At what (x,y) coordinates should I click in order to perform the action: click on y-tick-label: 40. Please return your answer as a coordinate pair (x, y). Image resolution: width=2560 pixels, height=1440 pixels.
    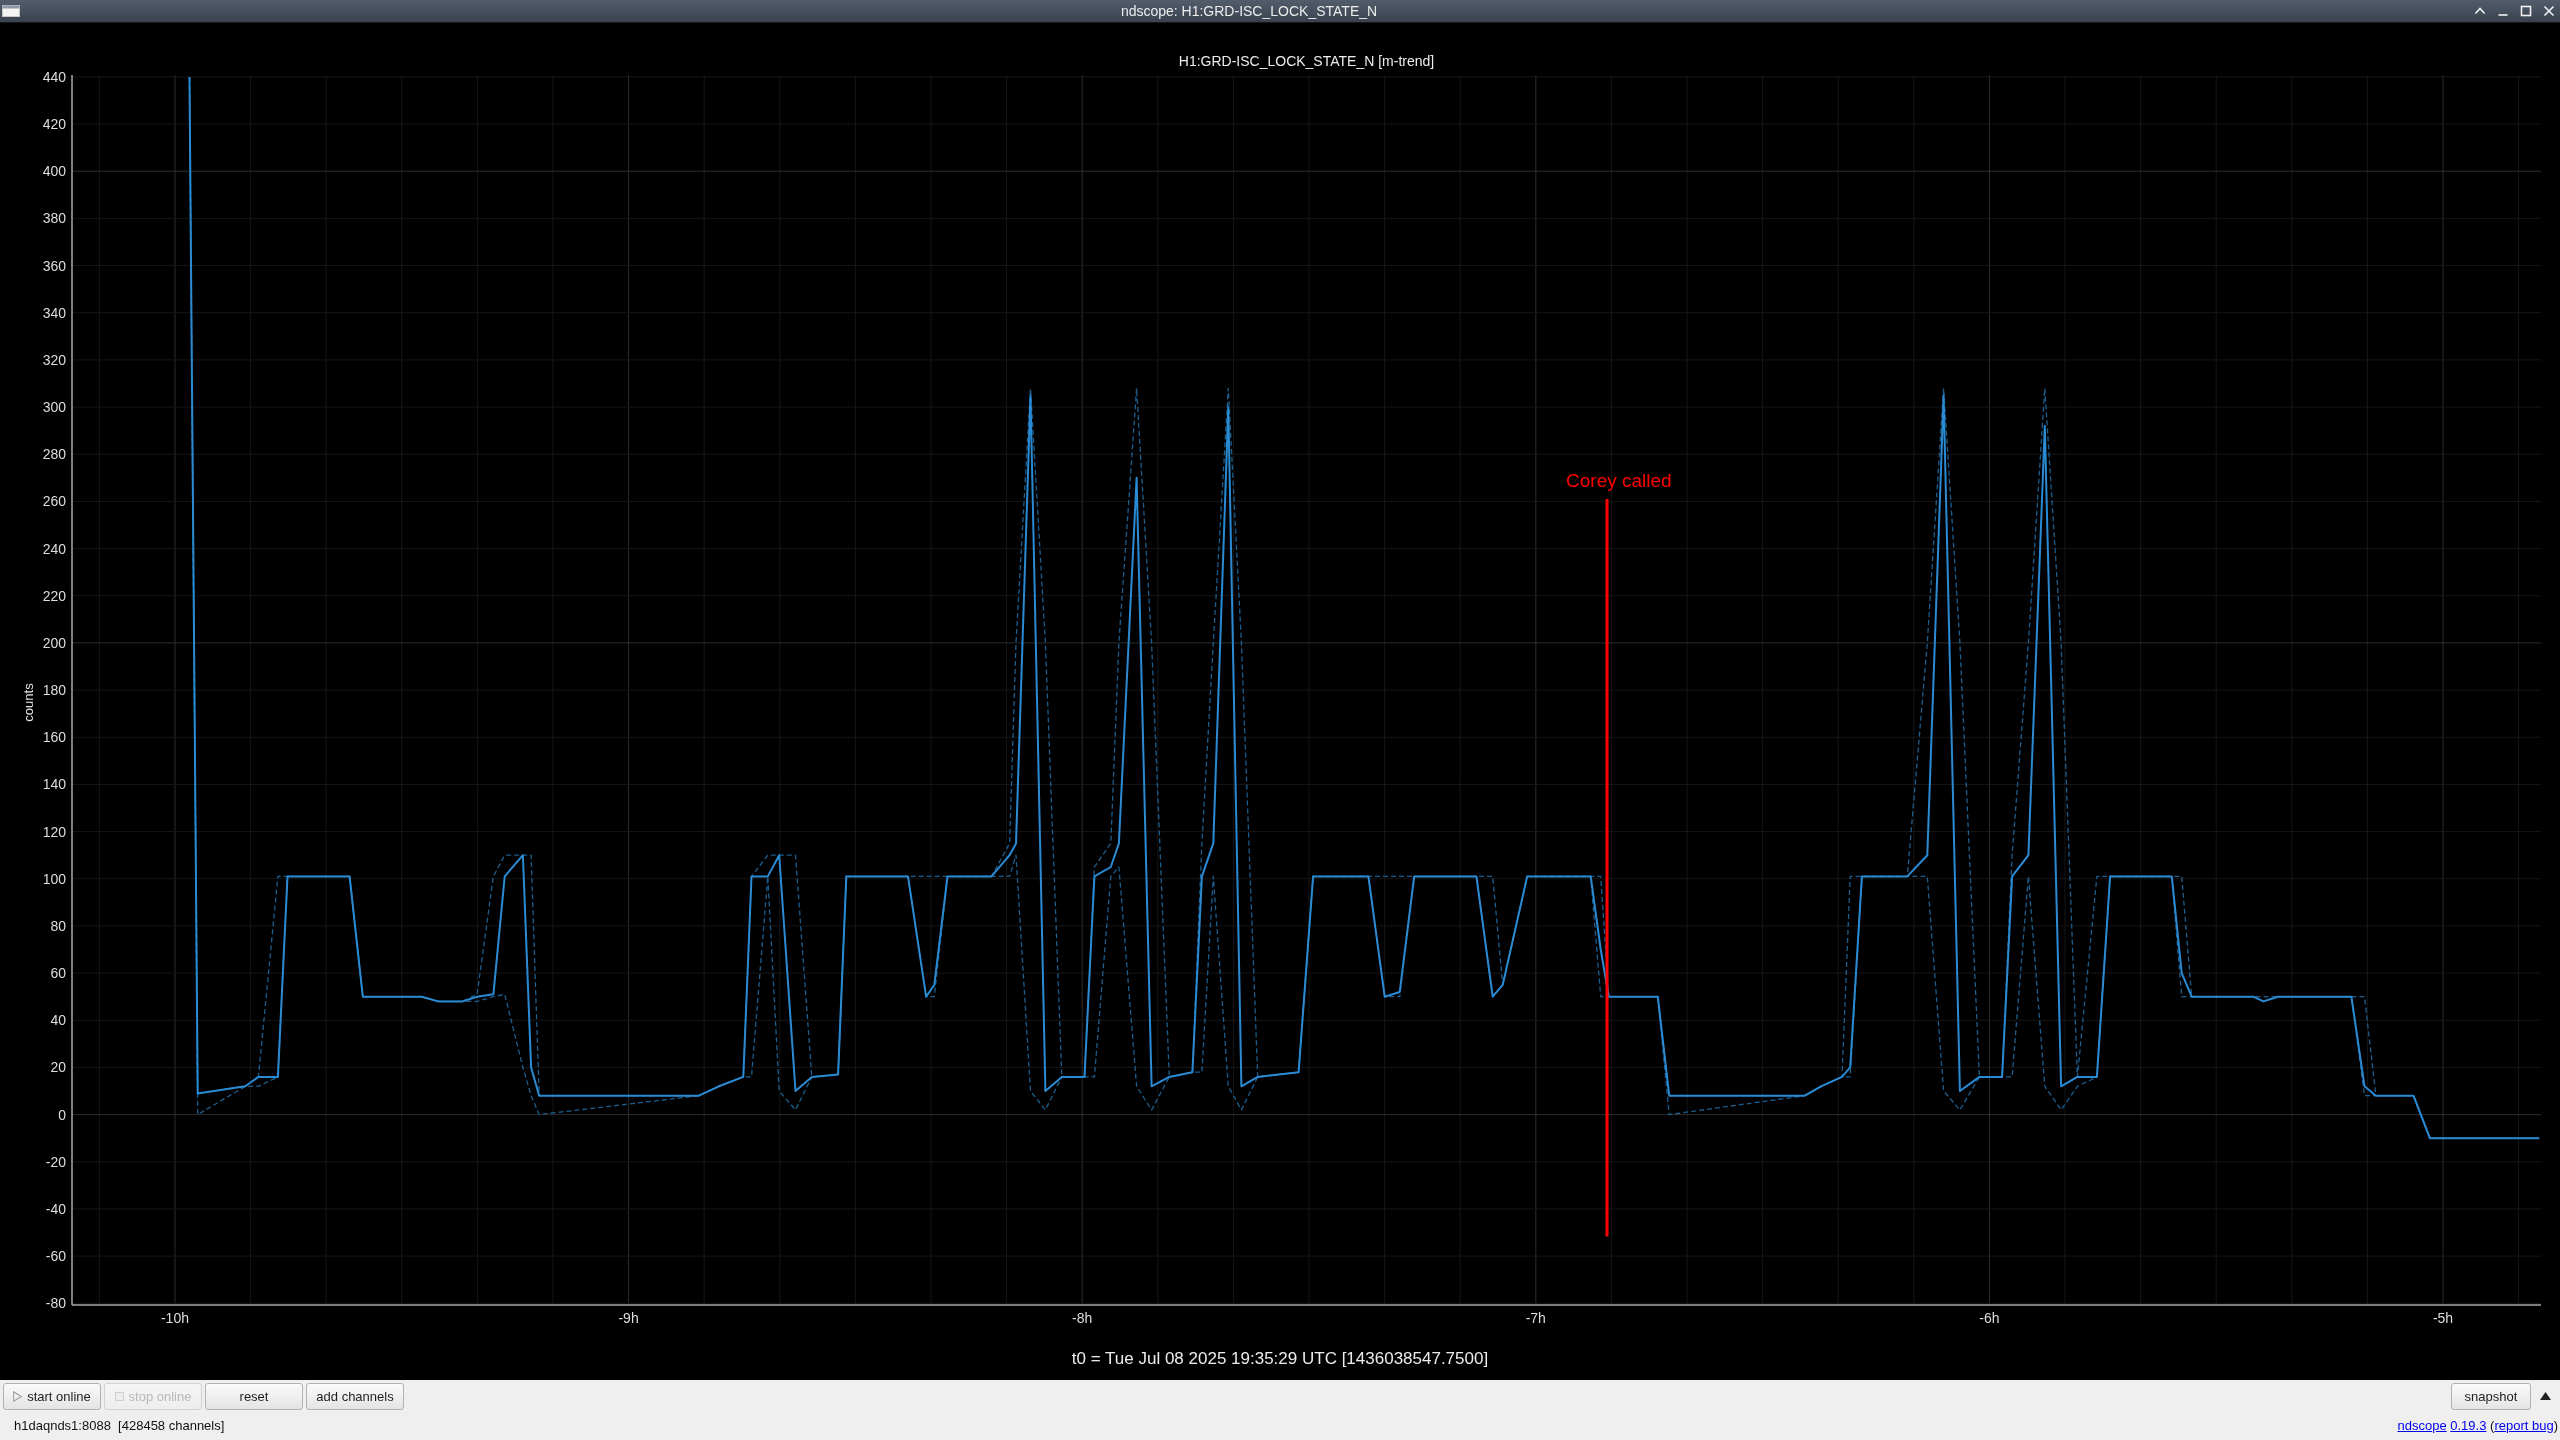
    Looking at the image, I should click on (58, 1020).